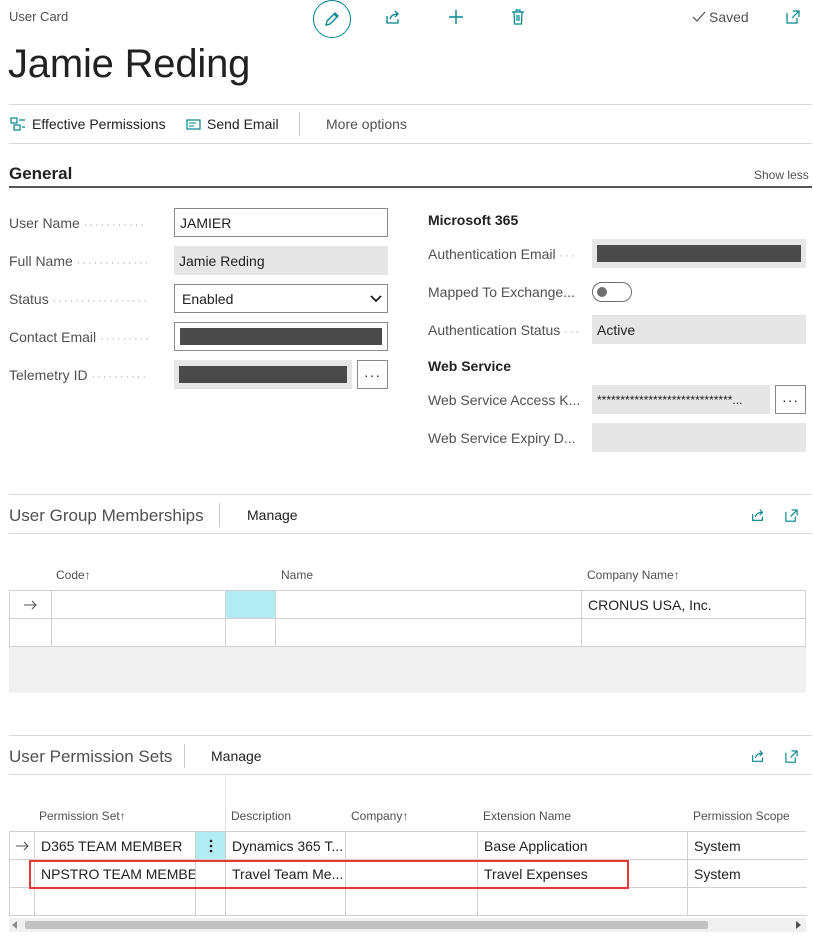  What do you see at coordinates (297, 575) in the screenshot?
I see `column-header-name: Name` at bounding box center [297, 575].